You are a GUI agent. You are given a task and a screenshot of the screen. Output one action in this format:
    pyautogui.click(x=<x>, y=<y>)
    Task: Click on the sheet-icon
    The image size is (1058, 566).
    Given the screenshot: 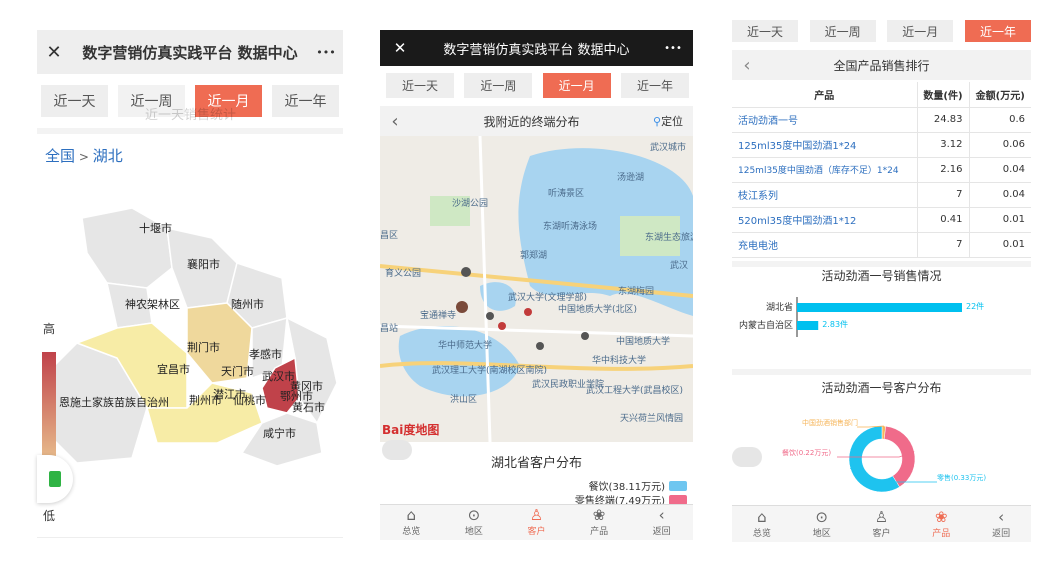 What is the action you would take?
    pyautogui.click(x=55, y=479)
    